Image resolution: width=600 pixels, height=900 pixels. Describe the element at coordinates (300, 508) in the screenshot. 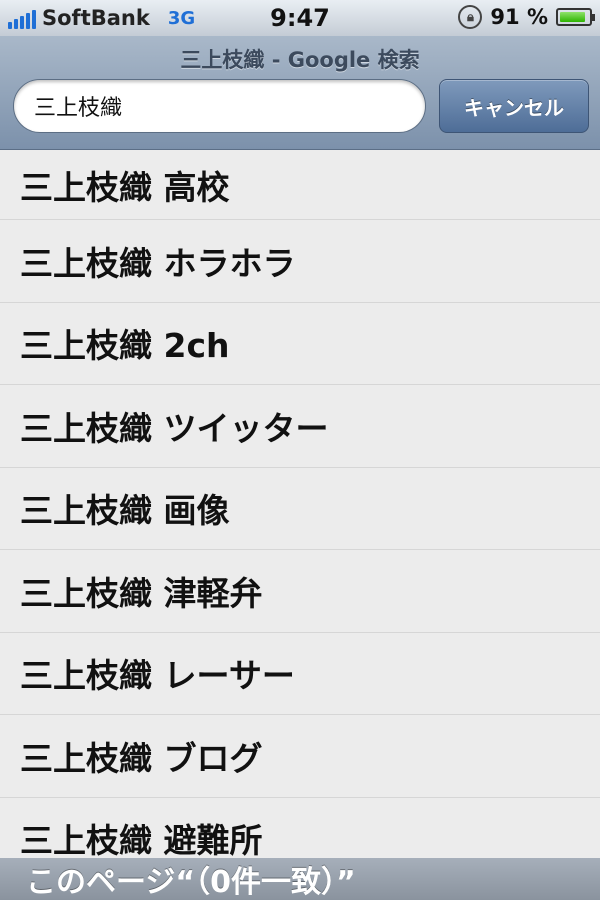

I see `suggestion-item: 三上枝織 画像` at that location.